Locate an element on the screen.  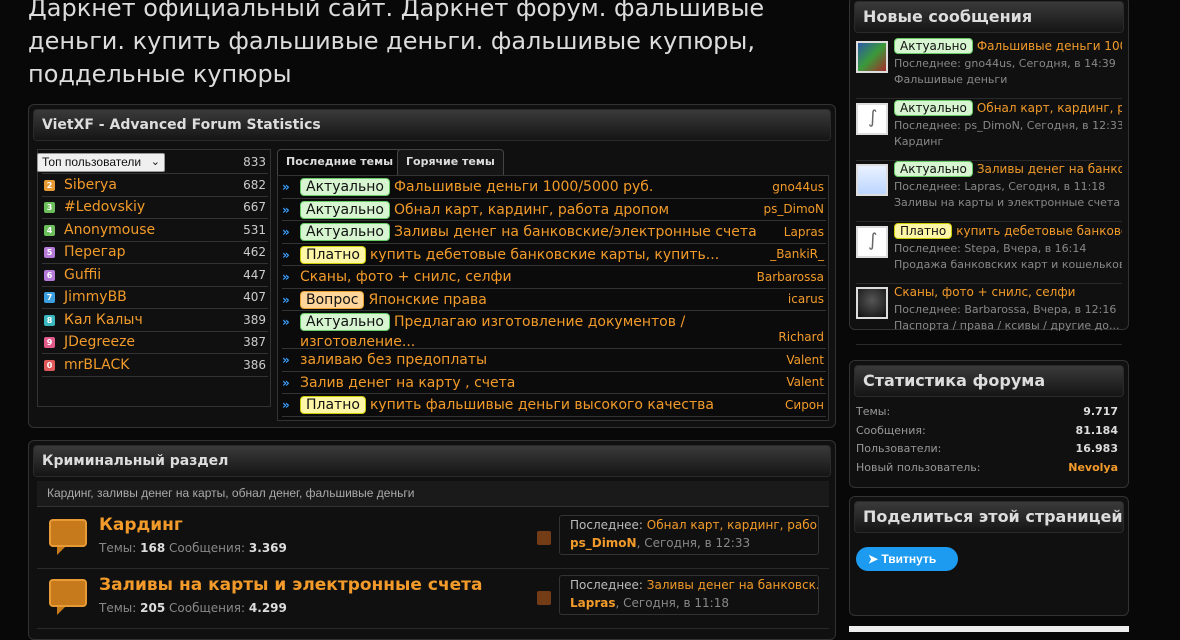
last-post-user-link: ps_DimoN is located at coordinates (603, 543).